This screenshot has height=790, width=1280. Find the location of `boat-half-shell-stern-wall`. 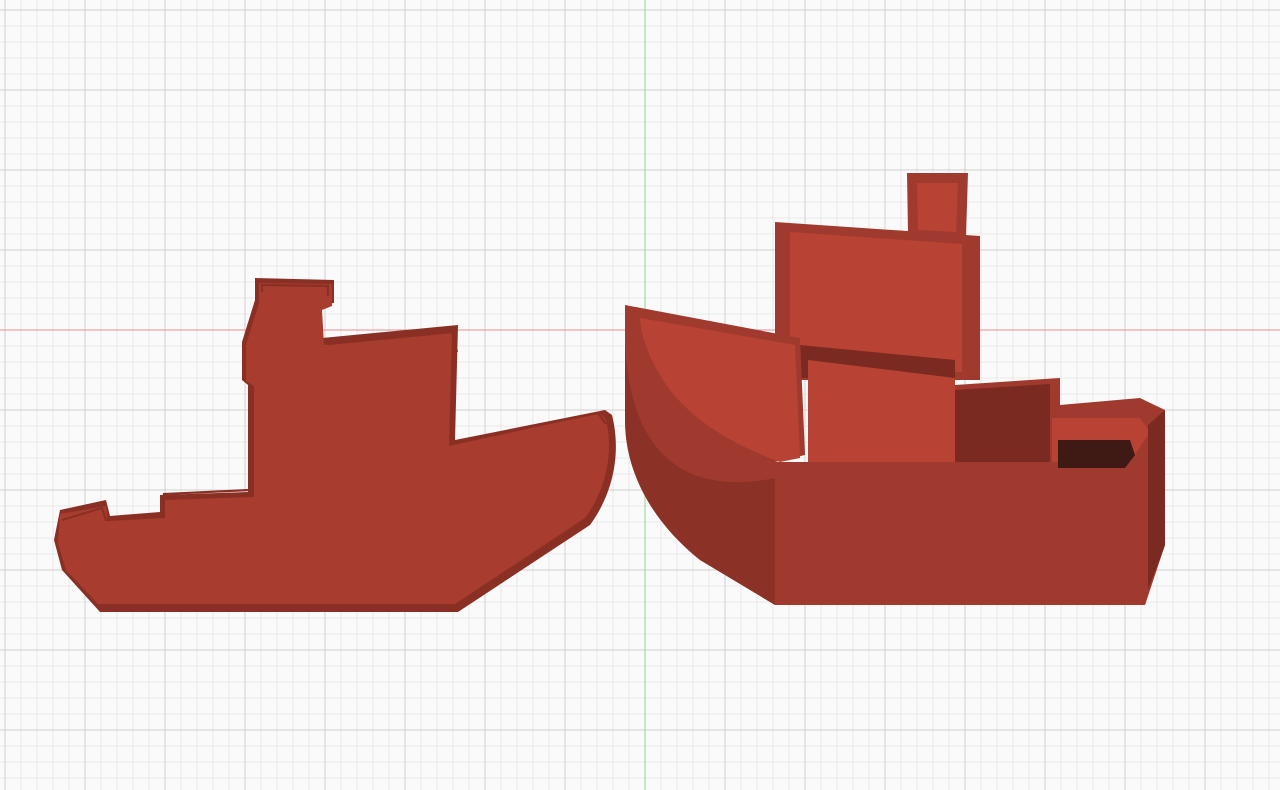

boat-half-shell-stern-wall is located at coordinates (1002, 423).